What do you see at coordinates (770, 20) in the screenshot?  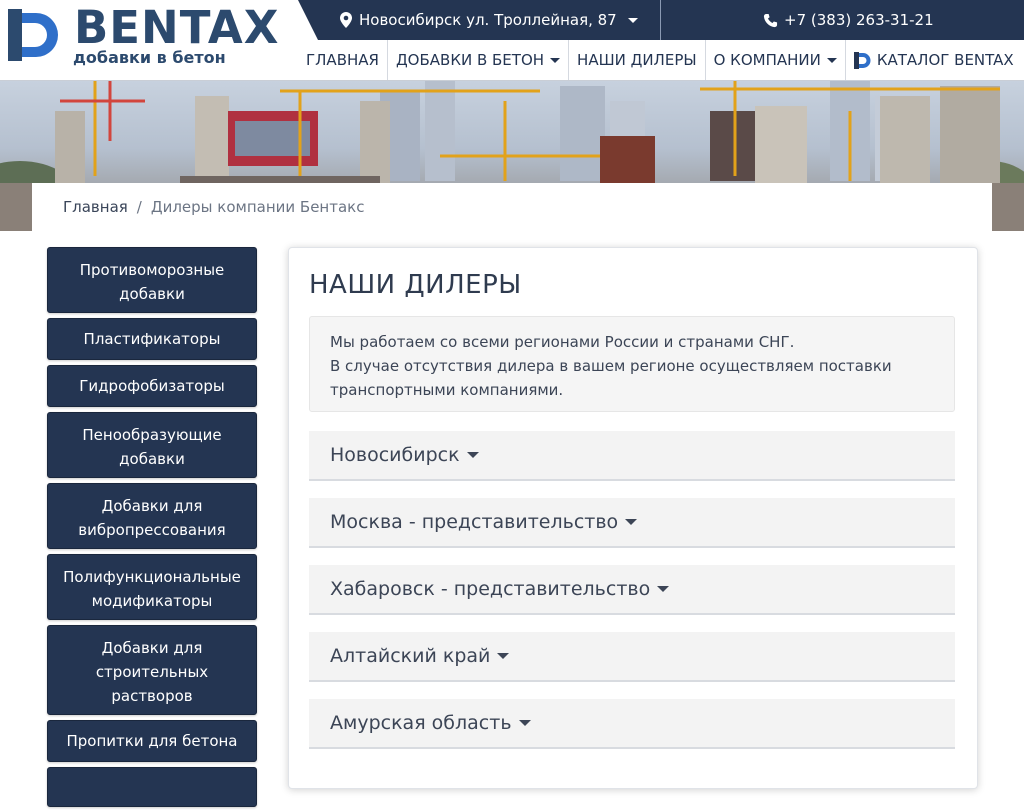 I see `phone-icon` at bounding box center [770, 20].